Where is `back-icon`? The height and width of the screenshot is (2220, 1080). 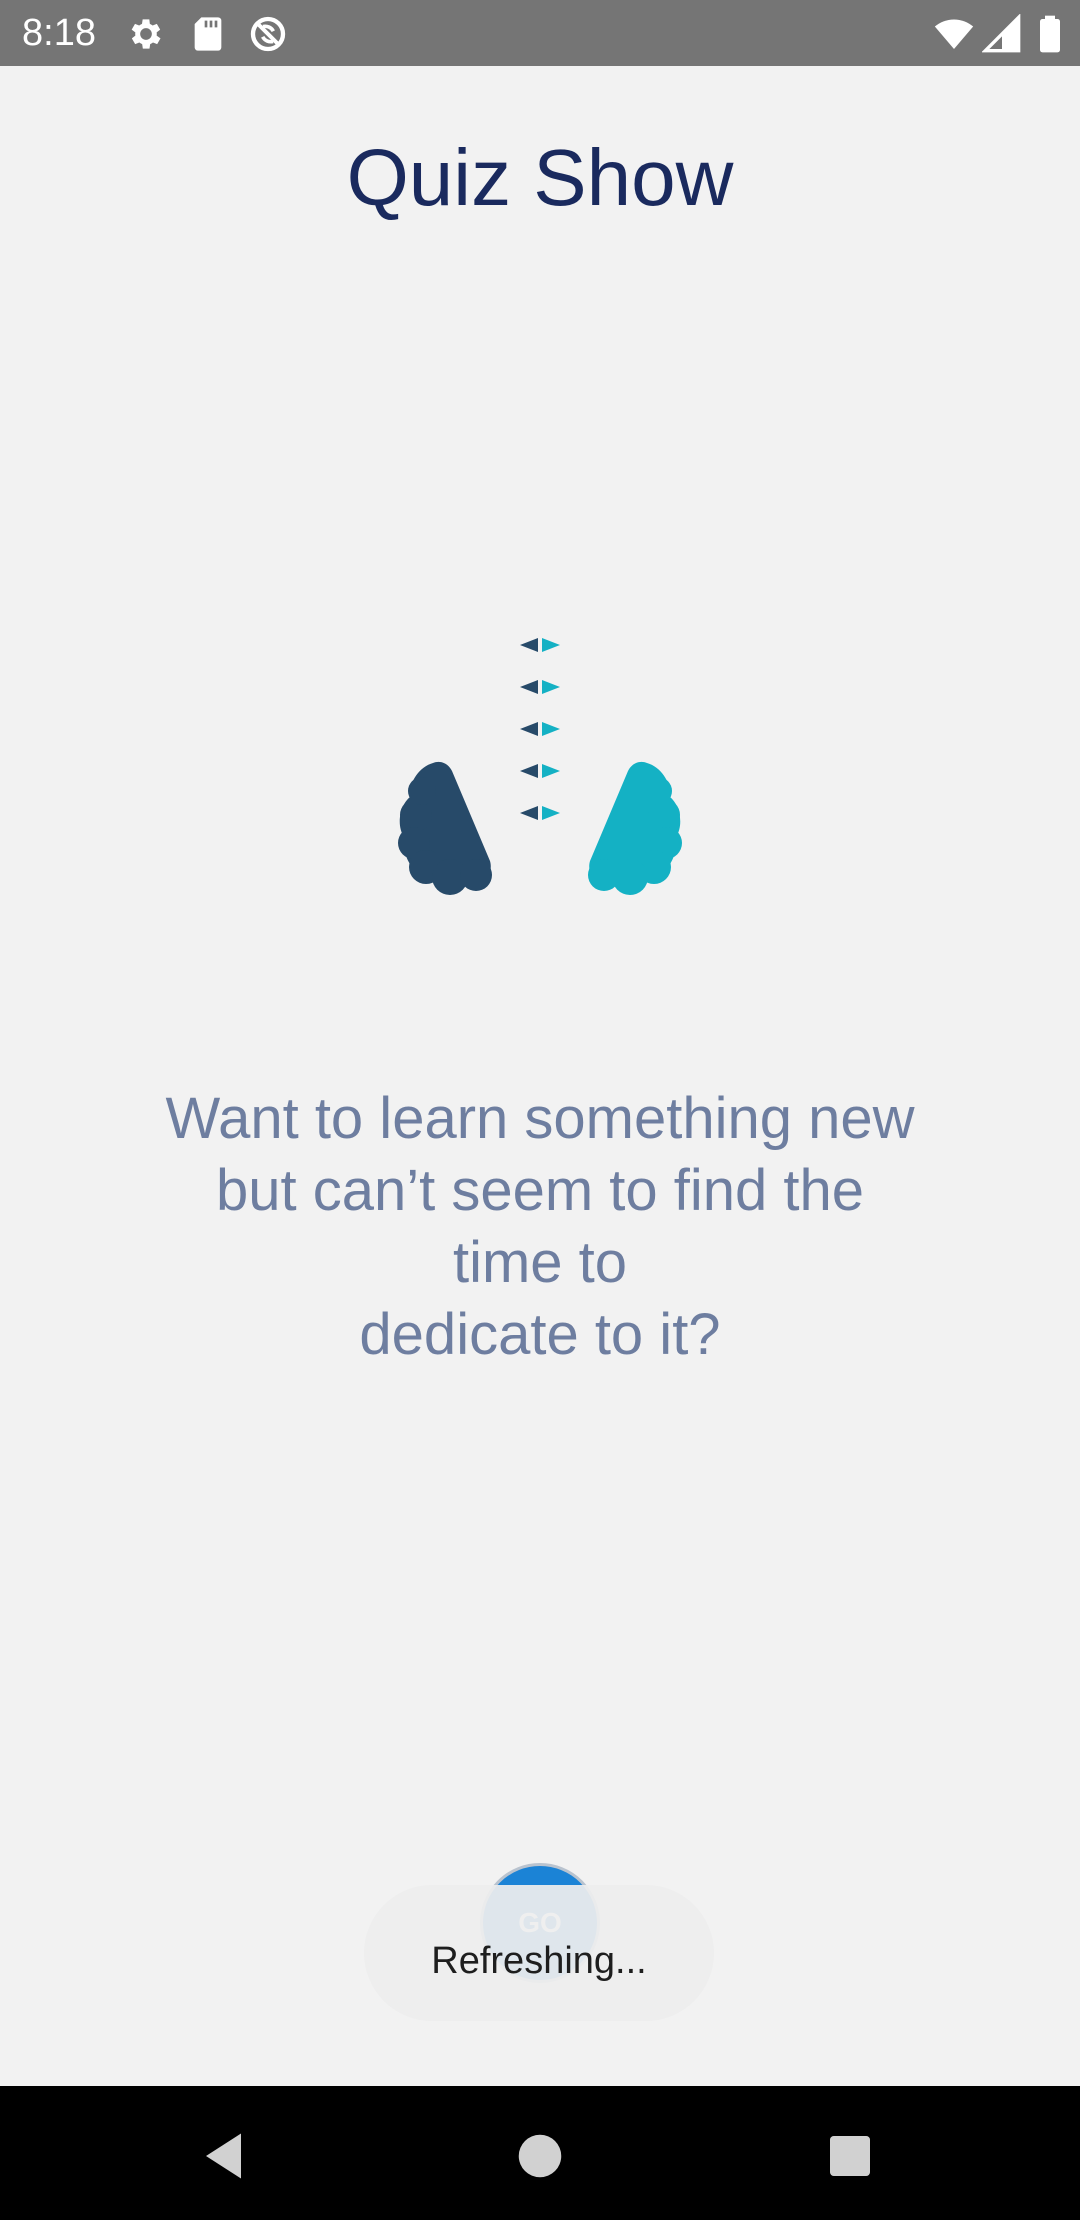 back-icon is located at coordinates (226, 2156).